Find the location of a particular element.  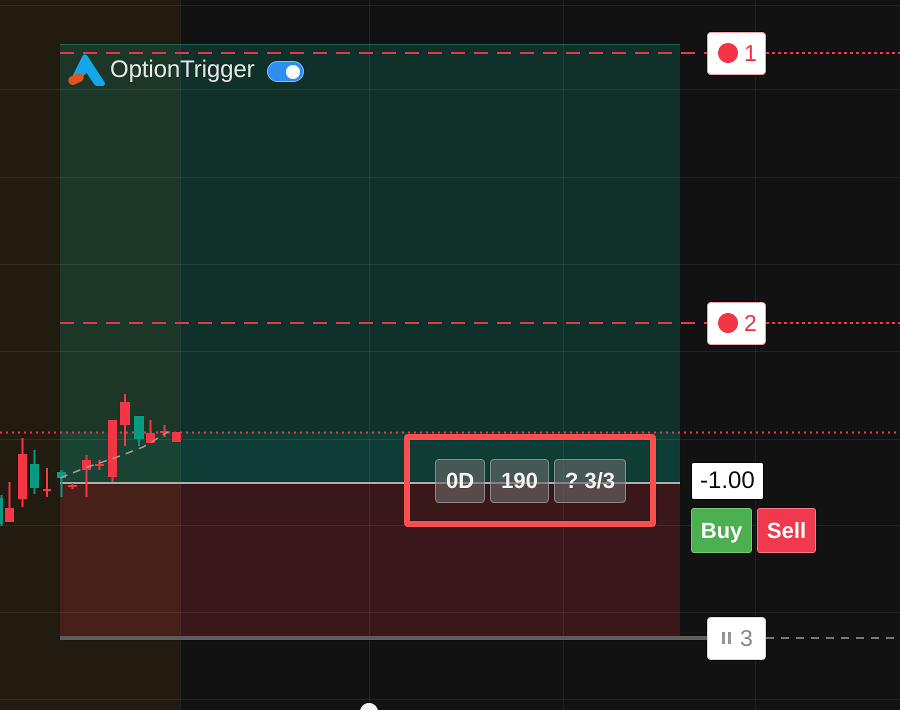

buy-button: Buy is located at coordinates (721, 530).